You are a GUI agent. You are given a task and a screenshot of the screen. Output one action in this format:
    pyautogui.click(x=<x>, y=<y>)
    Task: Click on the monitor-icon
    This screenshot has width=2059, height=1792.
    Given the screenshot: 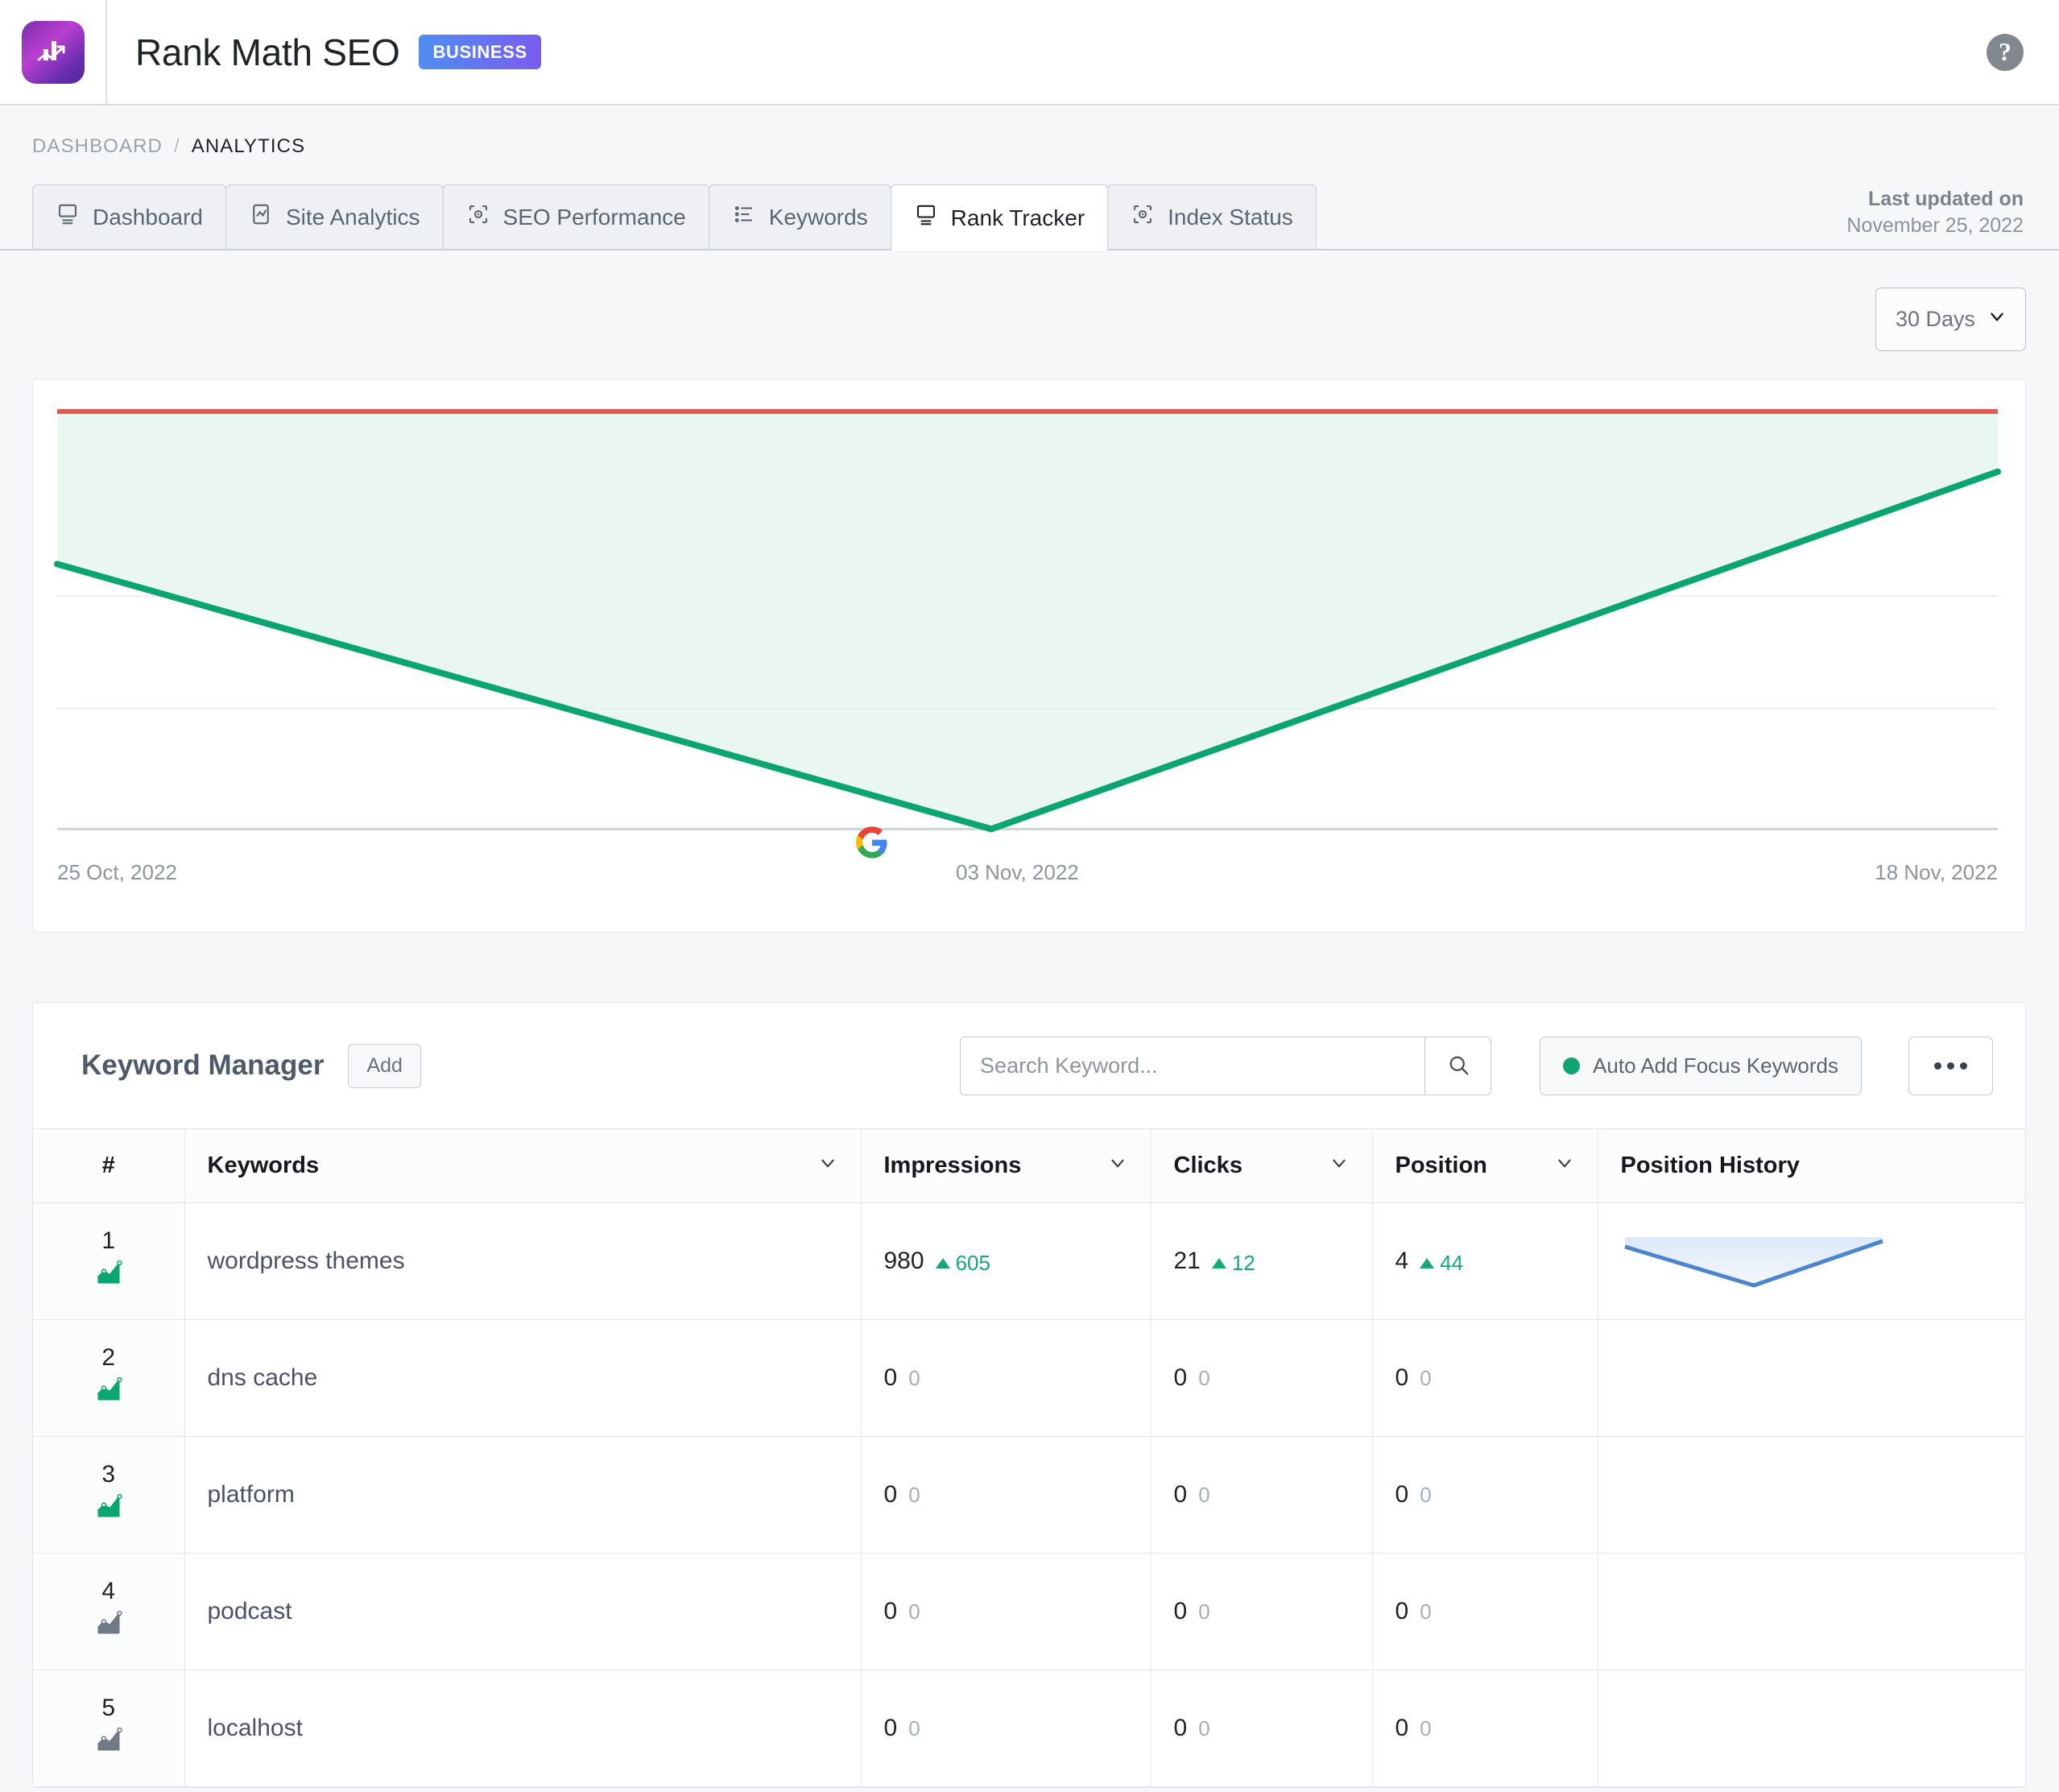 What is the action you would take?
    pyautogui.click(x=68, y=217)
    